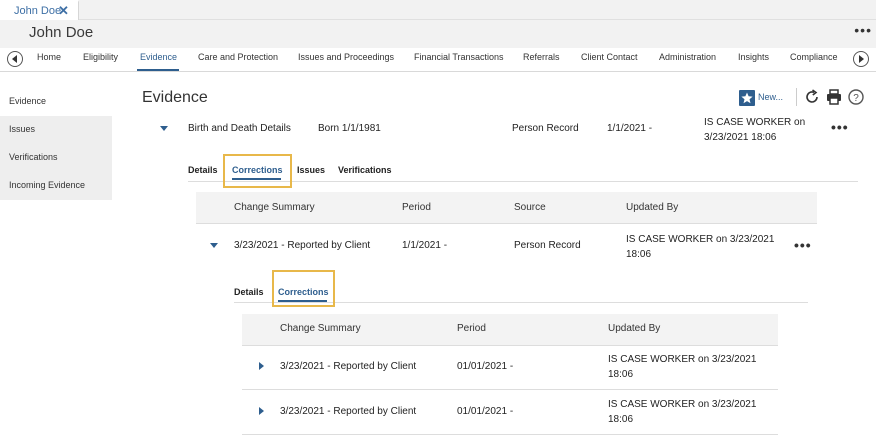  What do you see at coordinates (214, 245) in the screenshot?
I see `collapse-correction-caret-icon` at bounding box center [214, 245].